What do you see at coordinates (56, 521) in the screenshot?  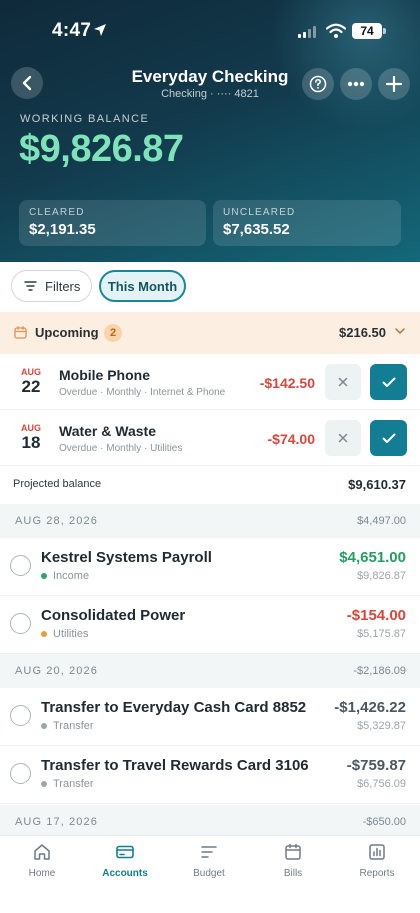 I see `date-group-label: AUG 28, 2026` at bounding box center [56, 521].